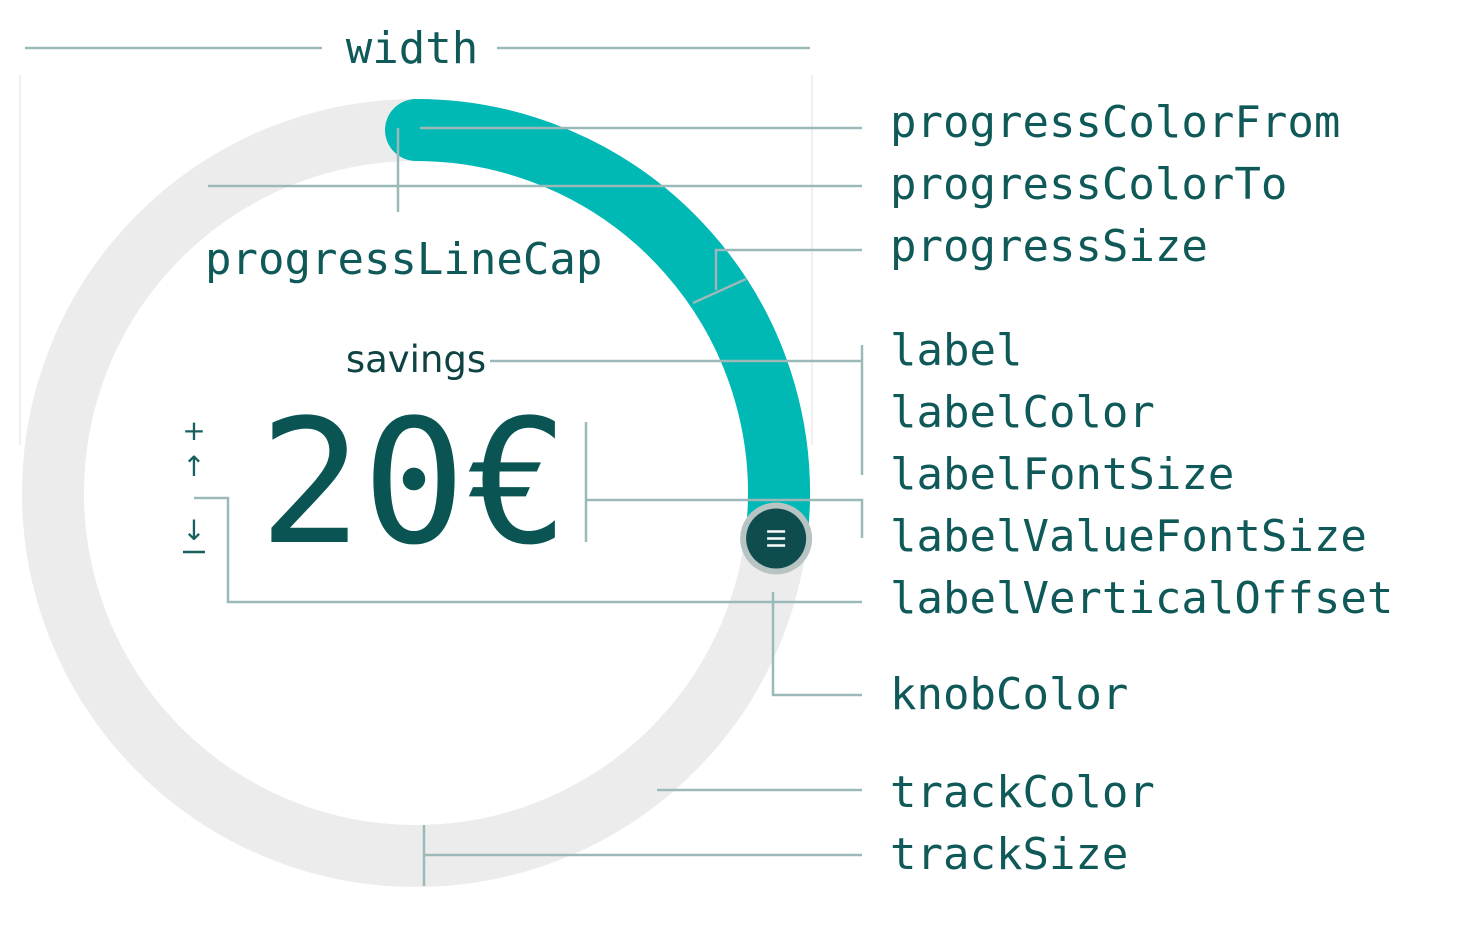 The height and width of the screenshot is (948, 1460). Describe the element at coordinates (1088, 184) in the screenshot. I see `annotation-progress-color-to: progressColorTo` at that location.